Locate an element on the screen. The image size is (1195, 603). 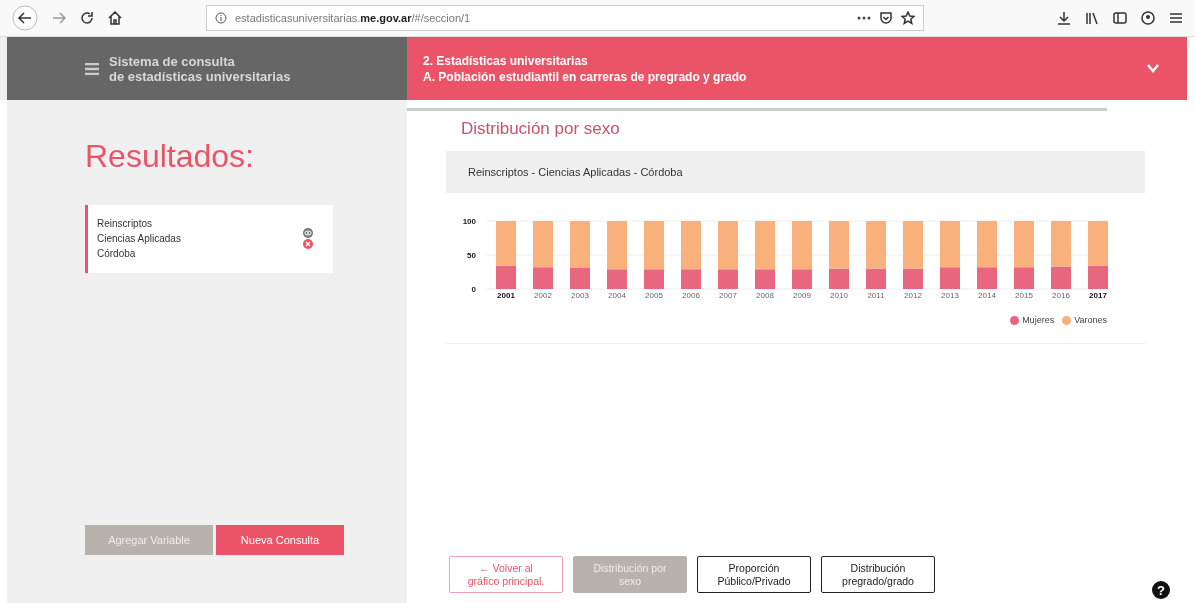
chart-option-button: Proporción Público/Privado is located at coordinates (754, 574).